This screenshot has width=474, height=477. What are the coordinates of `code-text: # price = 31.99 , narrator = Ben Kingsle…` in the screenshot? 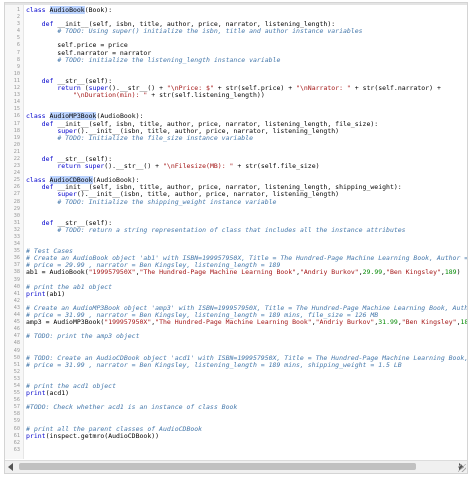 It's located at (214, 365).